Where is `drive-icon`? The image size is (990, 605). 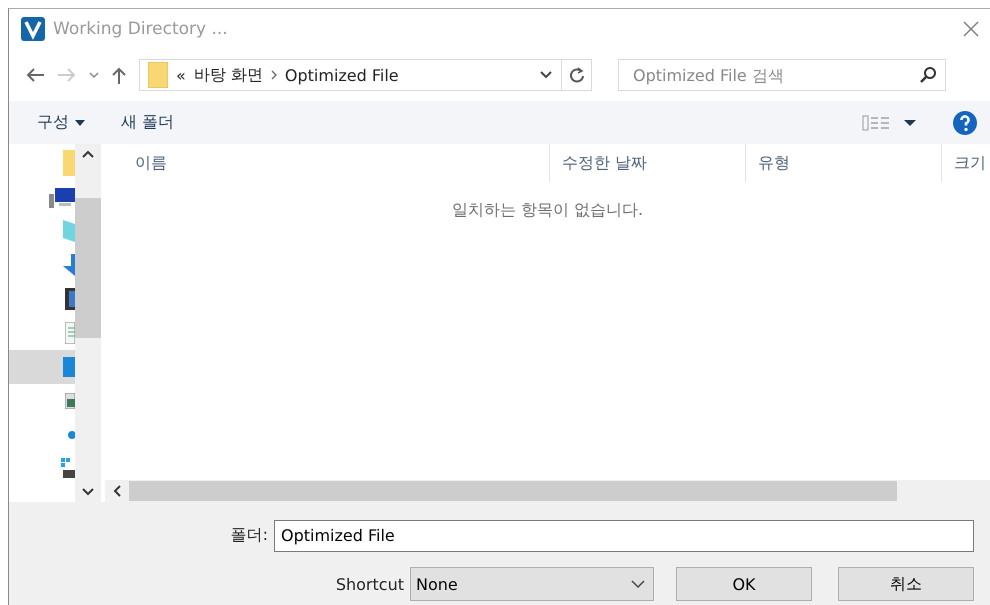
drive-icon is located at coordinates (68, 469).